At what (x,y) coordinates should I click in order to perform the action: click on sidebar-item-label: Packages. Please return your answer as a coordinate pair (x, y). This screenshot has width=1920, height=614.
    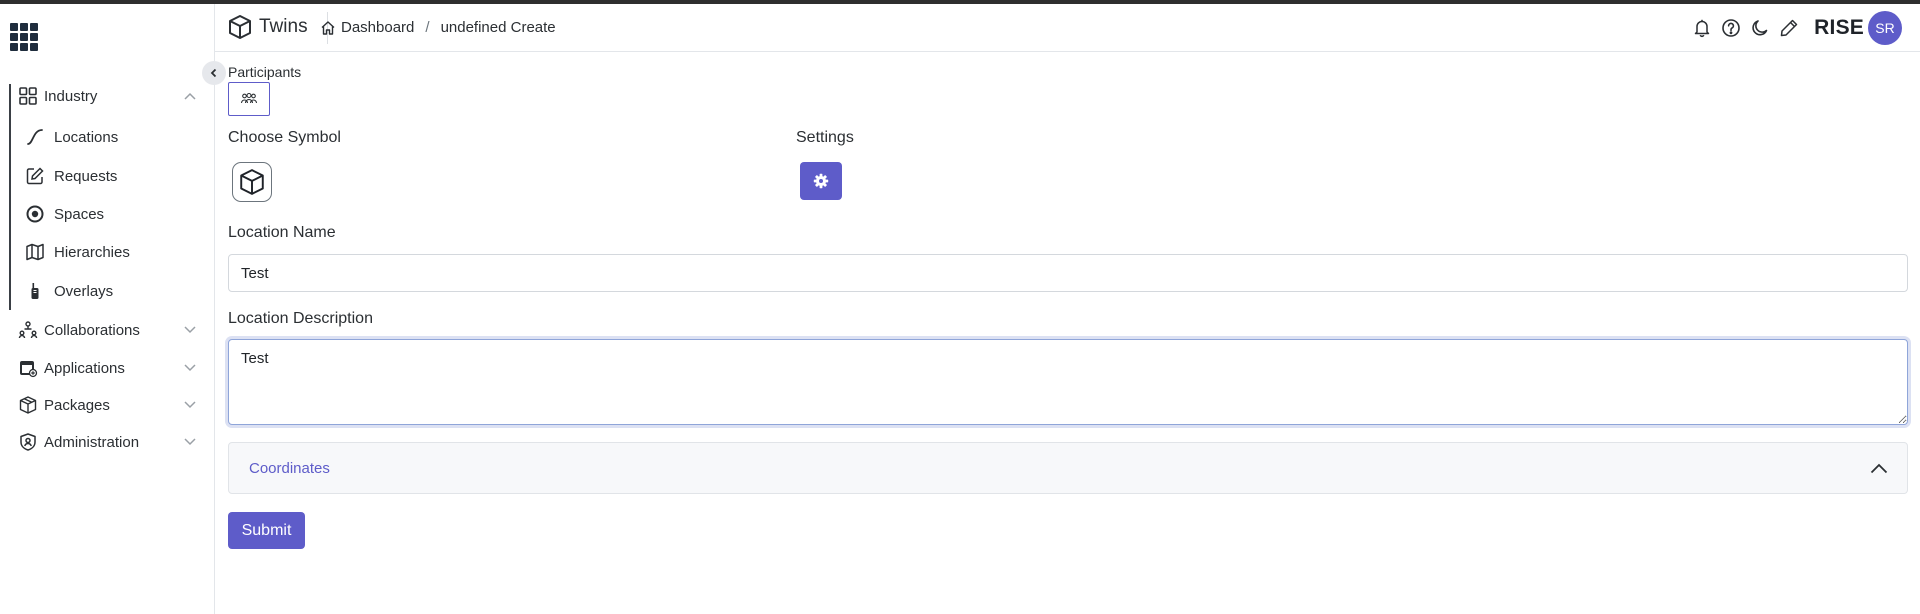
    Looking at the image, I should click on (77, 405).